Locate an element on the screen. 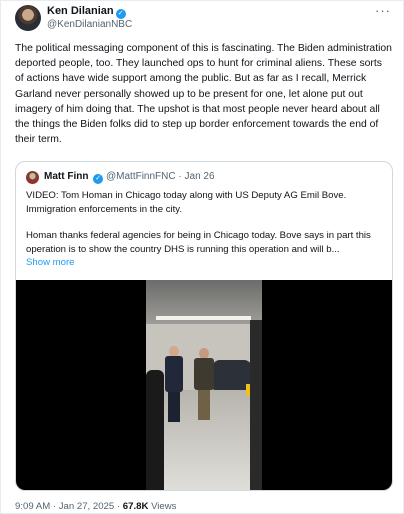 The width and height of the screenshot is (404, 514). person-in-jacket is located at coordinates (204, 384).